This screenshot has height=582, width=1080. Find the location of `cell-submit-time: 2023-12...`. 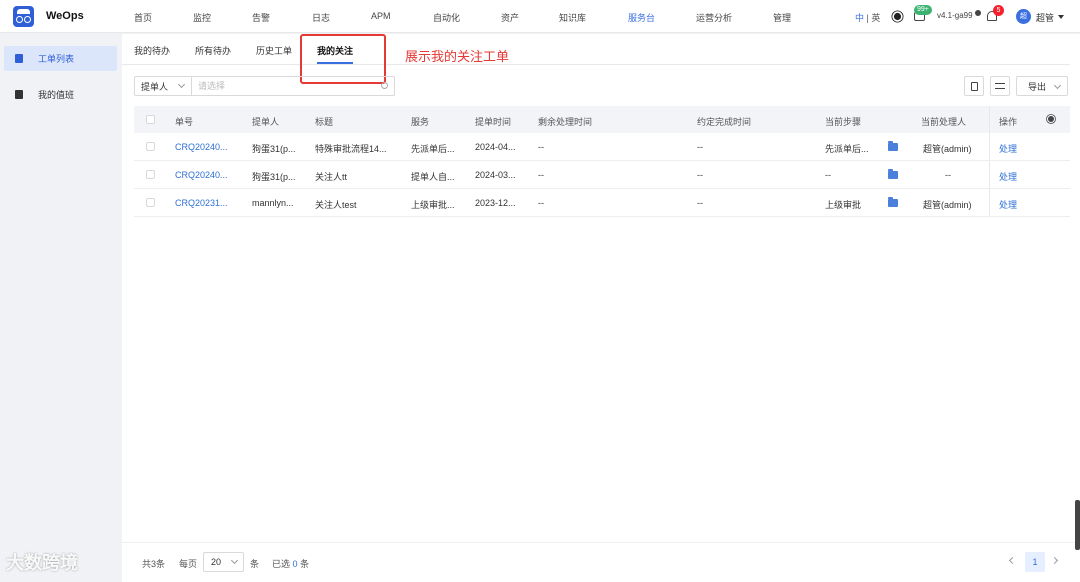

cell-submit-time: 2023-12... is located at coordinates (495, 203).